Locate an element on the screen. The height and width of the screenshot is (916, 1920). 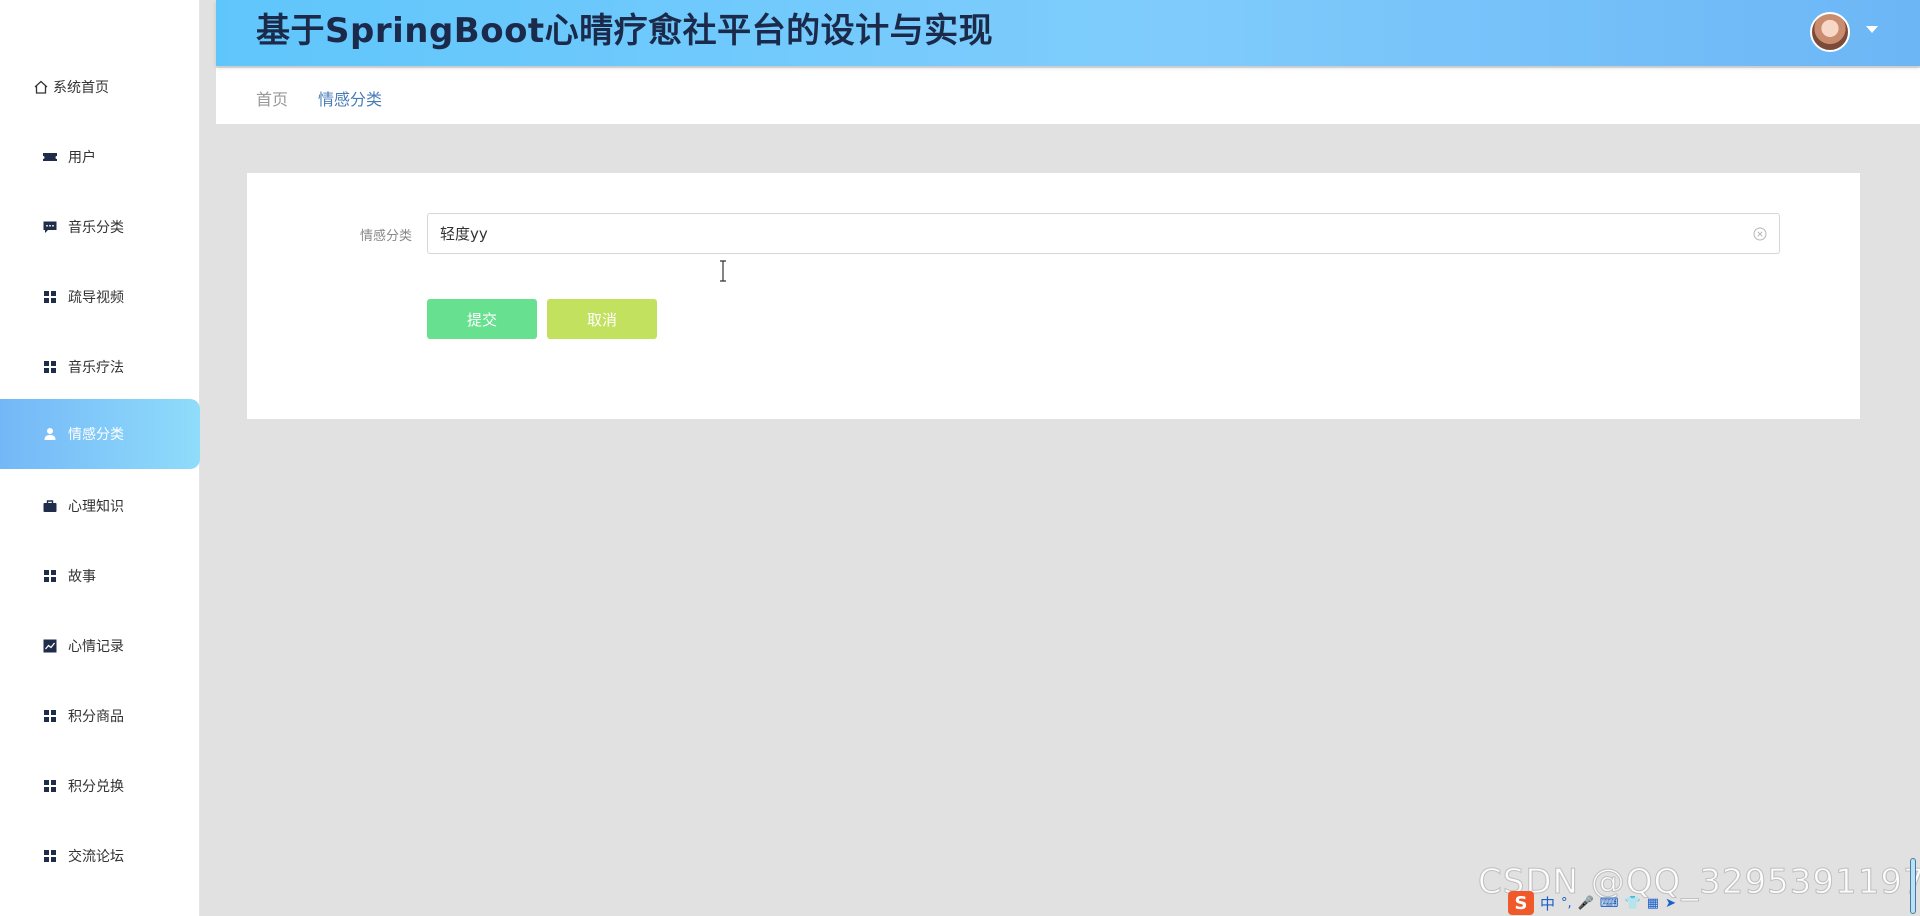
briefcase-icon is located at coordinates (50, 506).